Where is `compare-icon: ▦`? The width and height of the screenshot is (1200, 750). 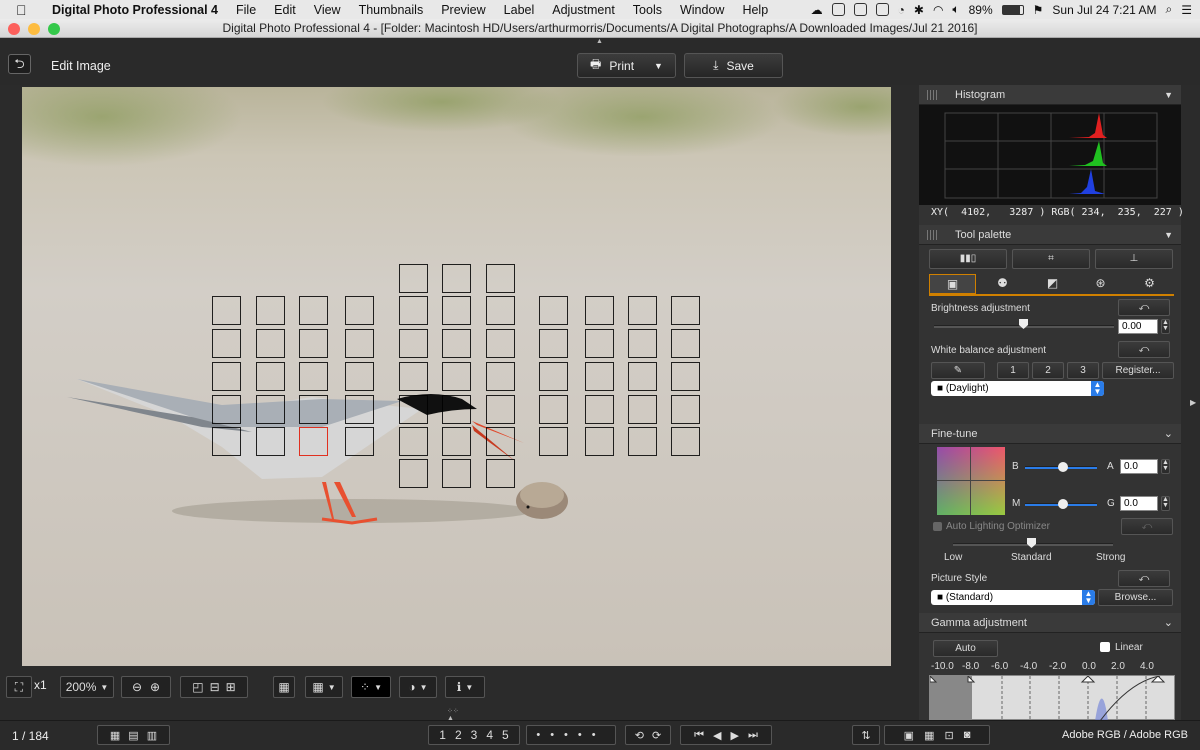 compare-icon: ▦ is located at coordinates (284, 687).